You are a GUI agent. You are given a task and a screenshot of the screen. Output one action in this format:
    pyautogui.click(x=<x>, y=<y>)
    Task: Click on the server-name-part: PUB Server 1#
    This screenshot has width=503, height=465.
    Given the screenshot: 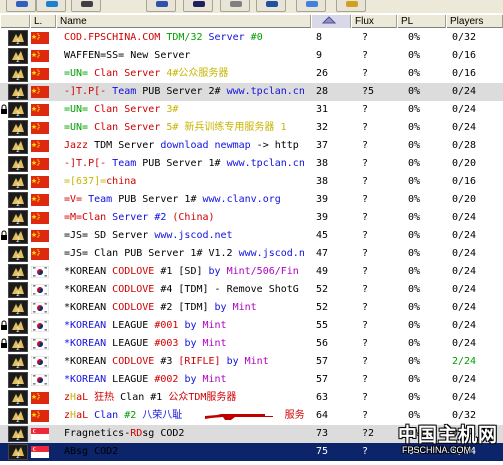 What is the action you would take?
    pyautogui.click(x=160, y=199)
    